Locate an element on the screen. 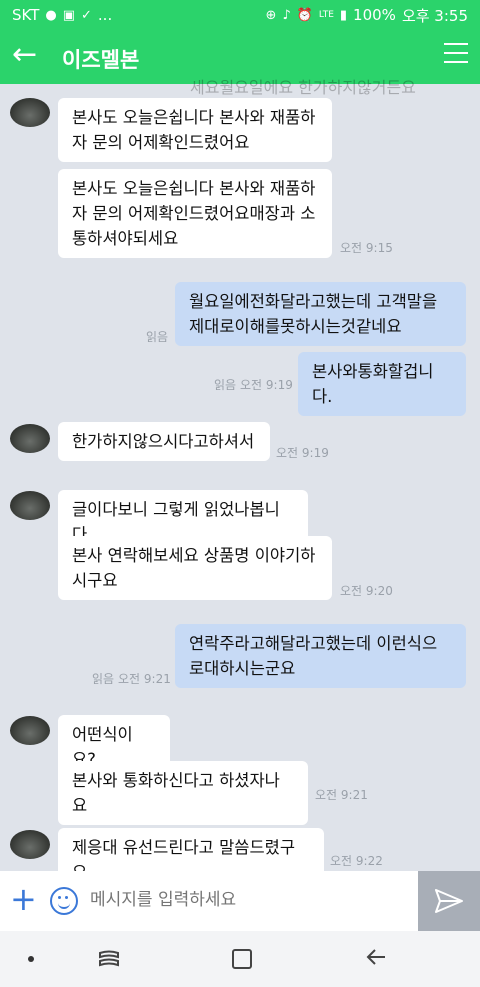 This screenshot has height=987, width=480. send-button is located at coordinates (449, 901).